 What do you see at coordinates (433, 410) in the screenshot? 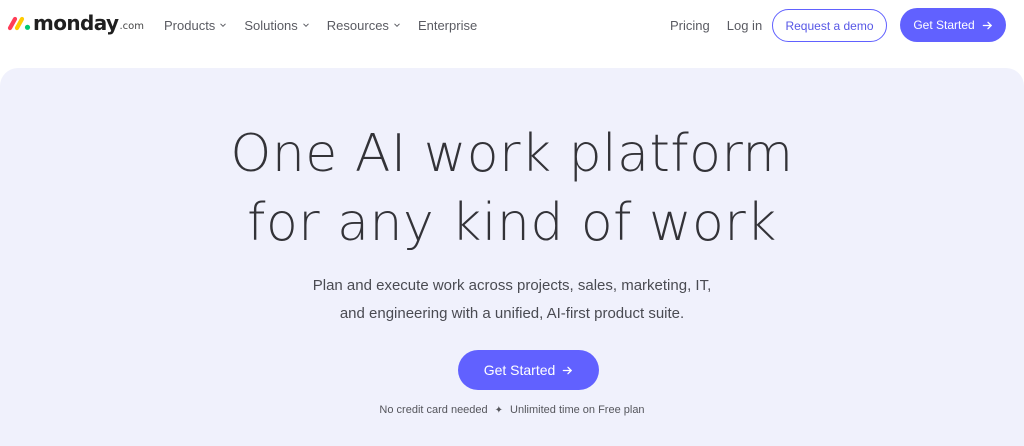
I see `no-credit-card-note: No credit card needed` at bounding box center [433, 410].